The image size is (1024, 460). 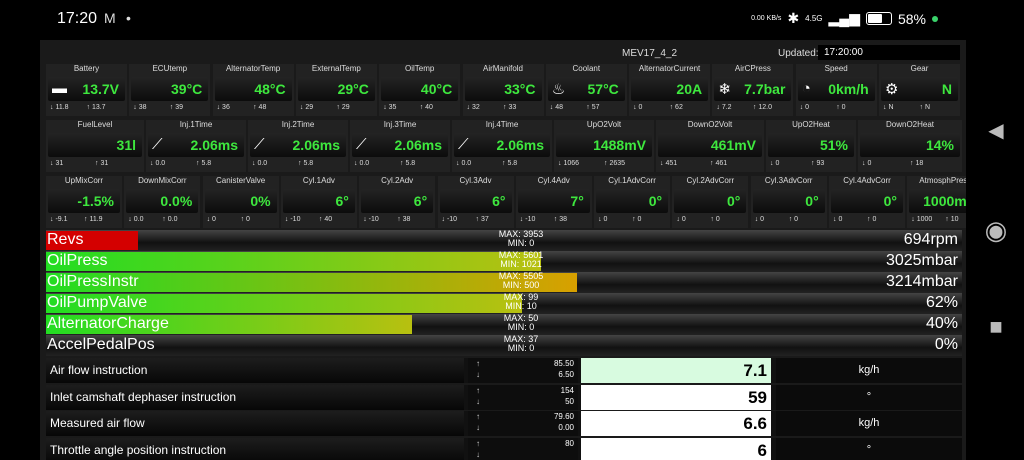 I want to click on gauge-max: ↑ 62, so click(x=676, y=107).